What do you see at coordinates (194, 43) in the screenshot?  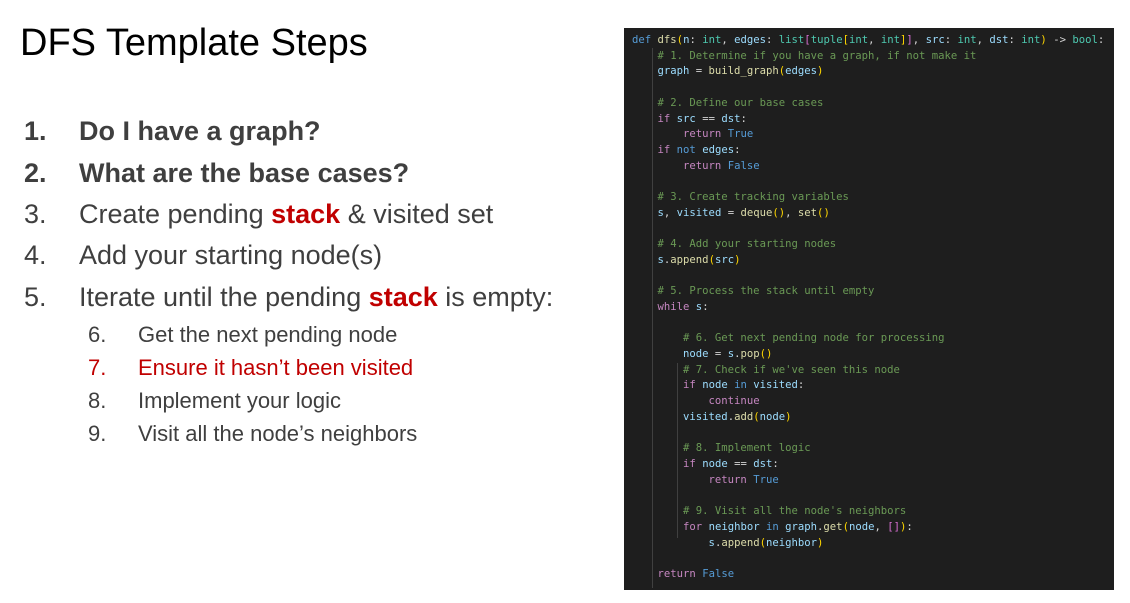 I see `slide-title: DFS Template Steps` at bounding box center [194, 43].